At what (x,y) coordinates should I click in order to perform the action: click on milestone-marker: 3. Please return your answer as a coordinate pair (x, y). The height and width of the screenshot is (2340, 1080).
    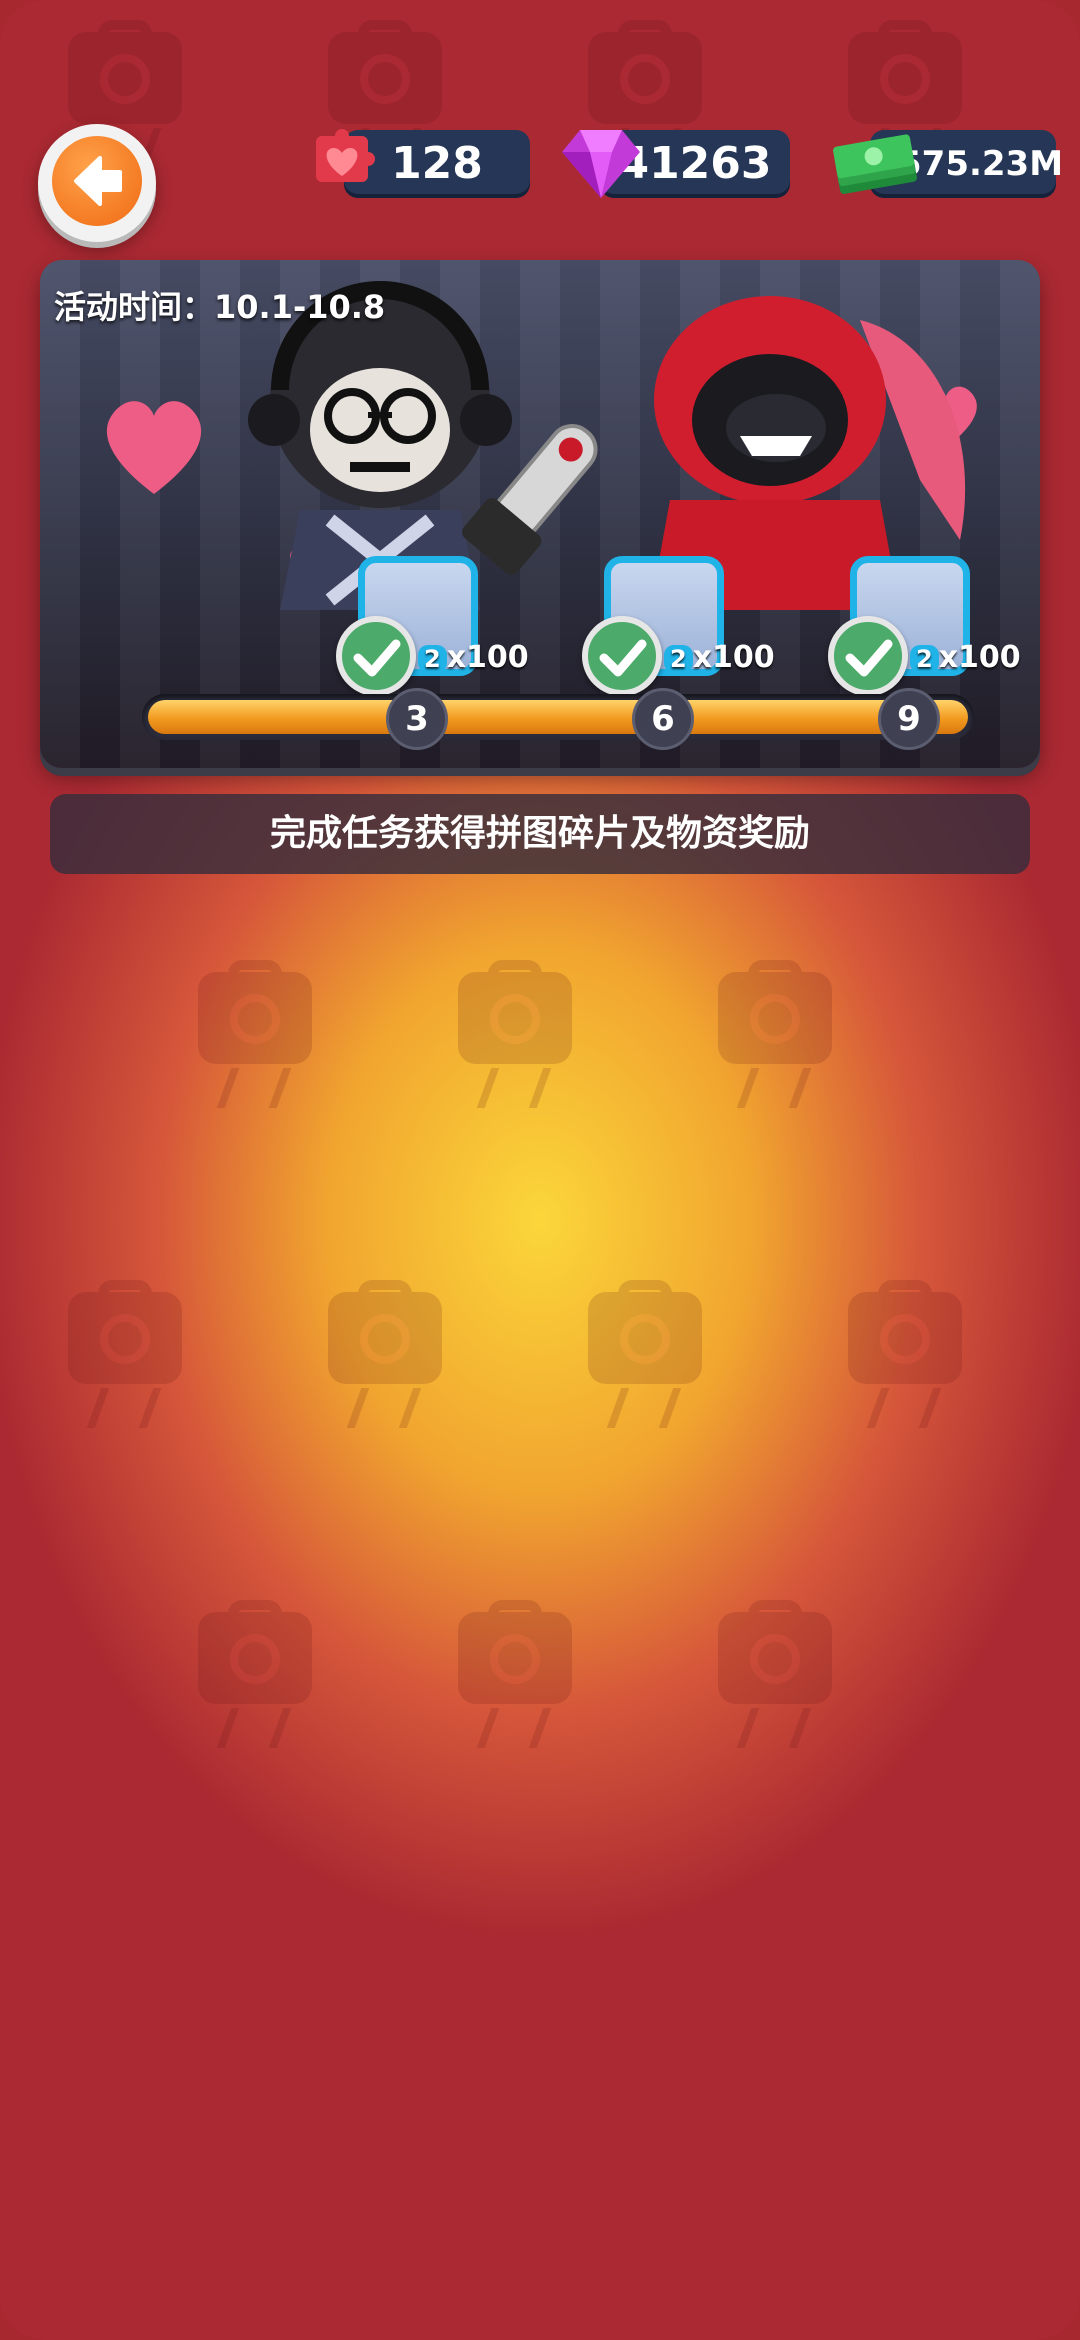
    Looking at the image, I should click on (417, 719).